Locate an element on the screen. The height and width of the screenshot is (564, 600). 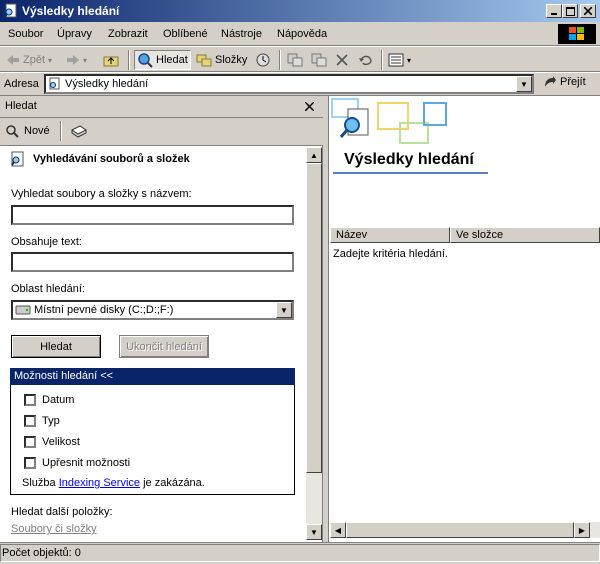
undo-icon is located at coordinates (365, 60).